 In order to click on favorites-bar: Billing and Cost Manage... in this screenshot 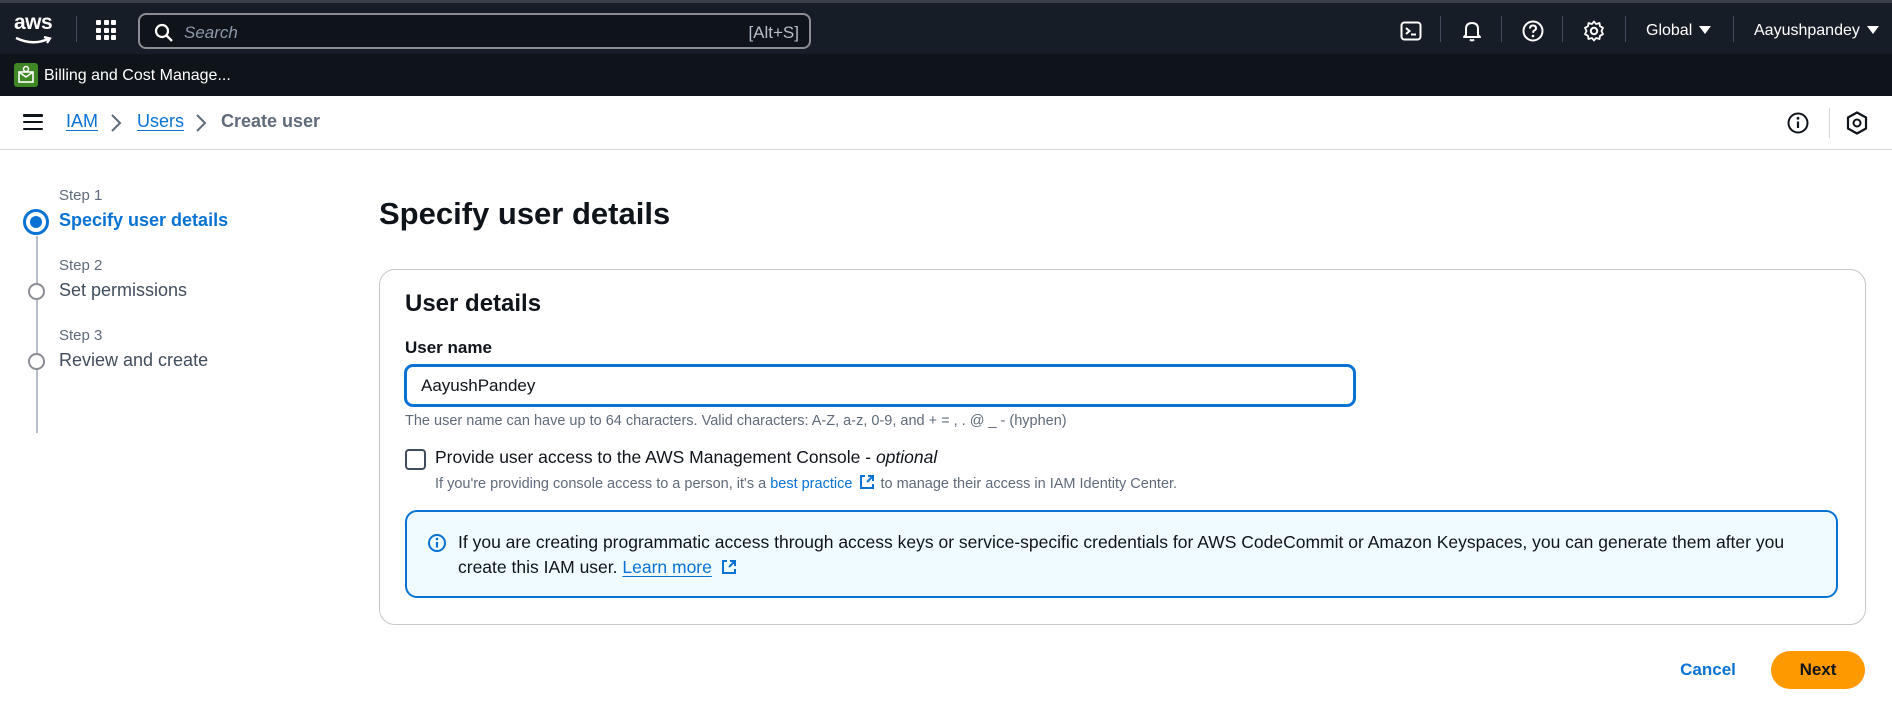, I will do `click(946, 75)`.